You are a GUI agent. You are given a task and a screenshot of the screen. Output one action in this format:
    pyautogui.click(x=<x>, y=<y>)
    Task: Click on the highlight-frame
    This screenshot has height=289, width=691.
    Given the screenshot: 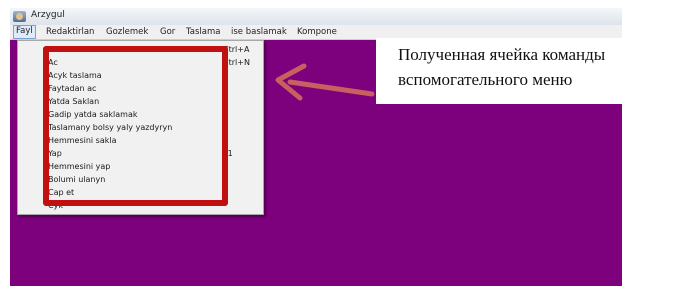 What is the action you would take?
    pyautogui.click(x=135, y=126)
    